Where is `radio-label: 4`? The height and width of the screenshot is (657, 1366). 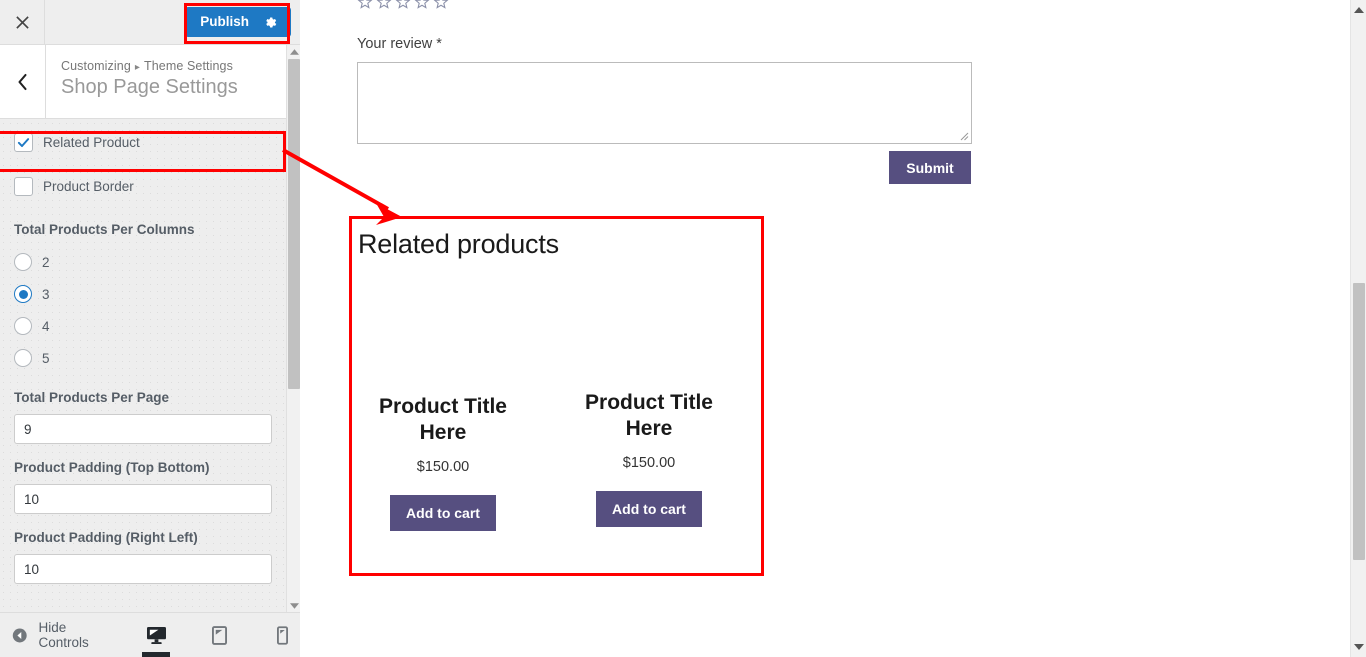
radio-label: 4 is located at coordinates (46, 326).